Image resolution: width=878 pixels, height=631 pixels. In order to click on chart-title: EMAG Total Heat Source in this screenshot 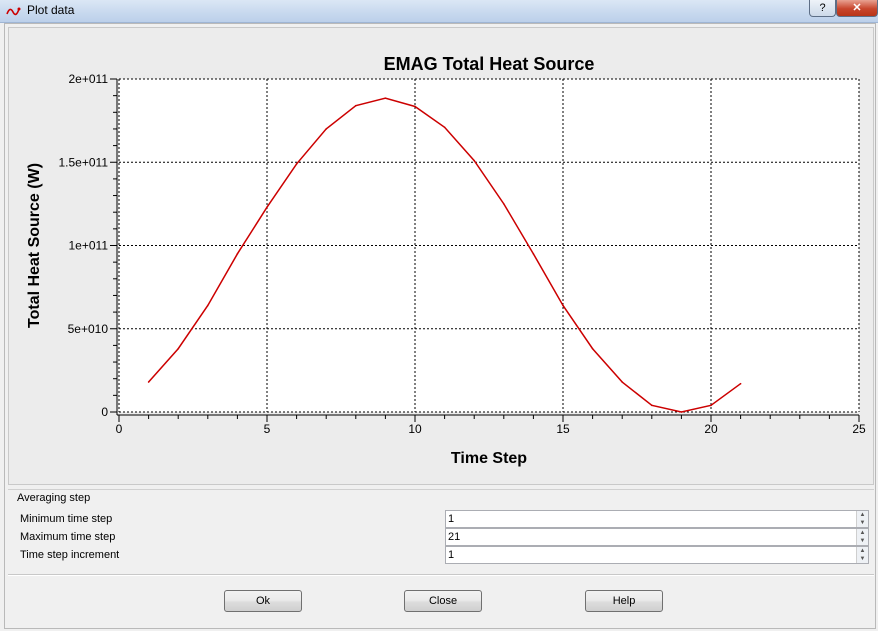, I will do `click(489, 64)`.